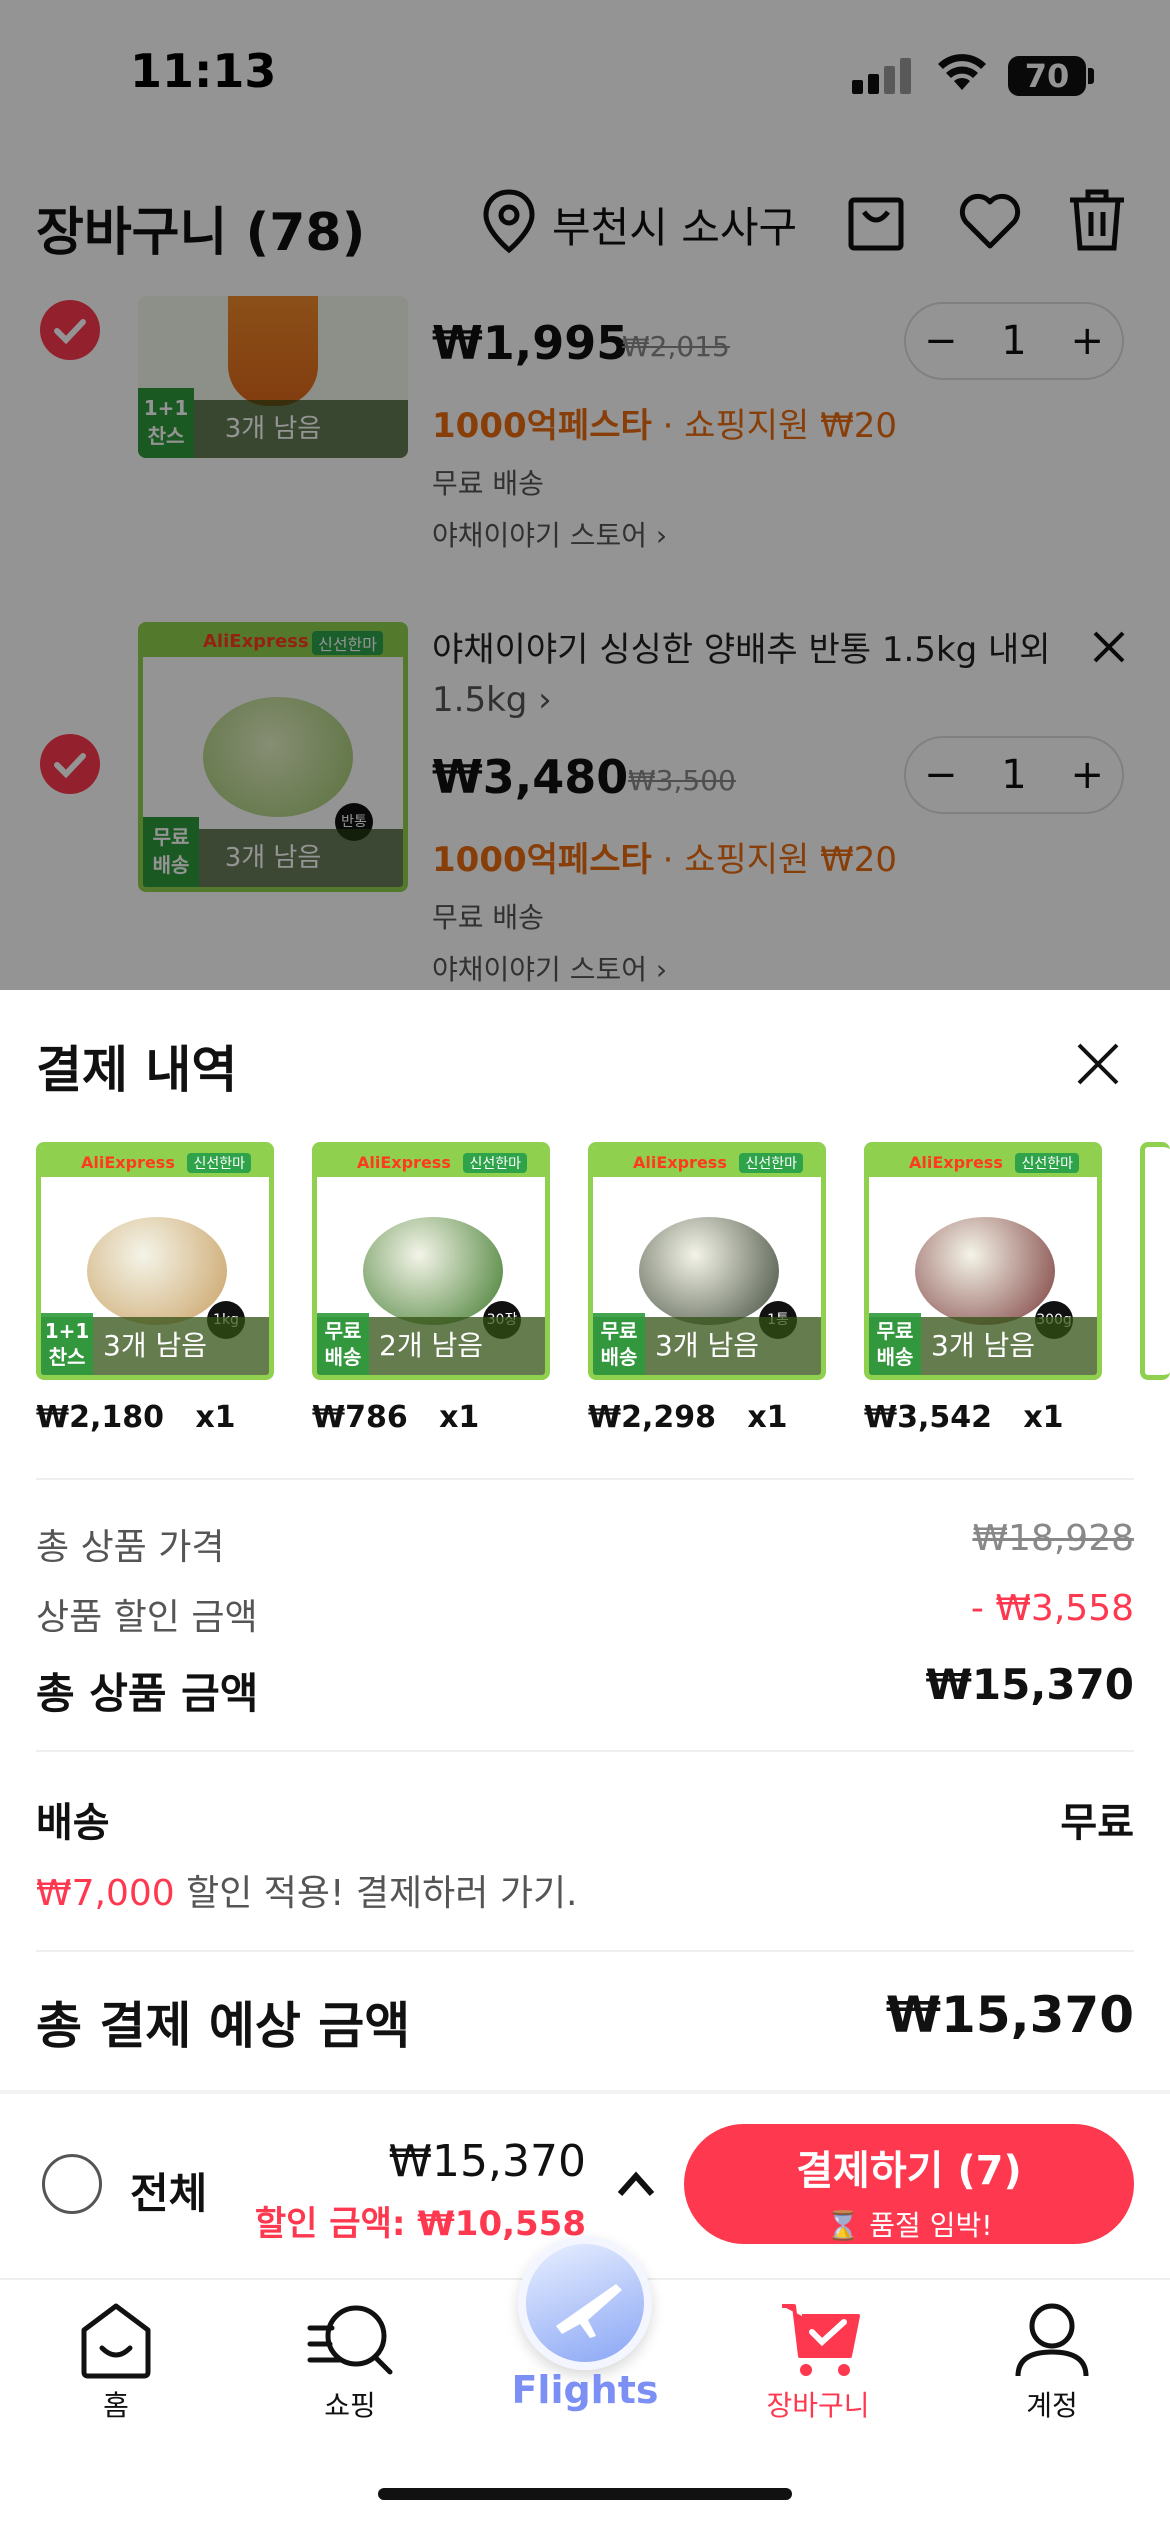 The image size is (1170, 2532). Describe the element at coordinates (1155, 1261) in the screenshot. I see `sheet-item-thumbnail-partial` at that location.